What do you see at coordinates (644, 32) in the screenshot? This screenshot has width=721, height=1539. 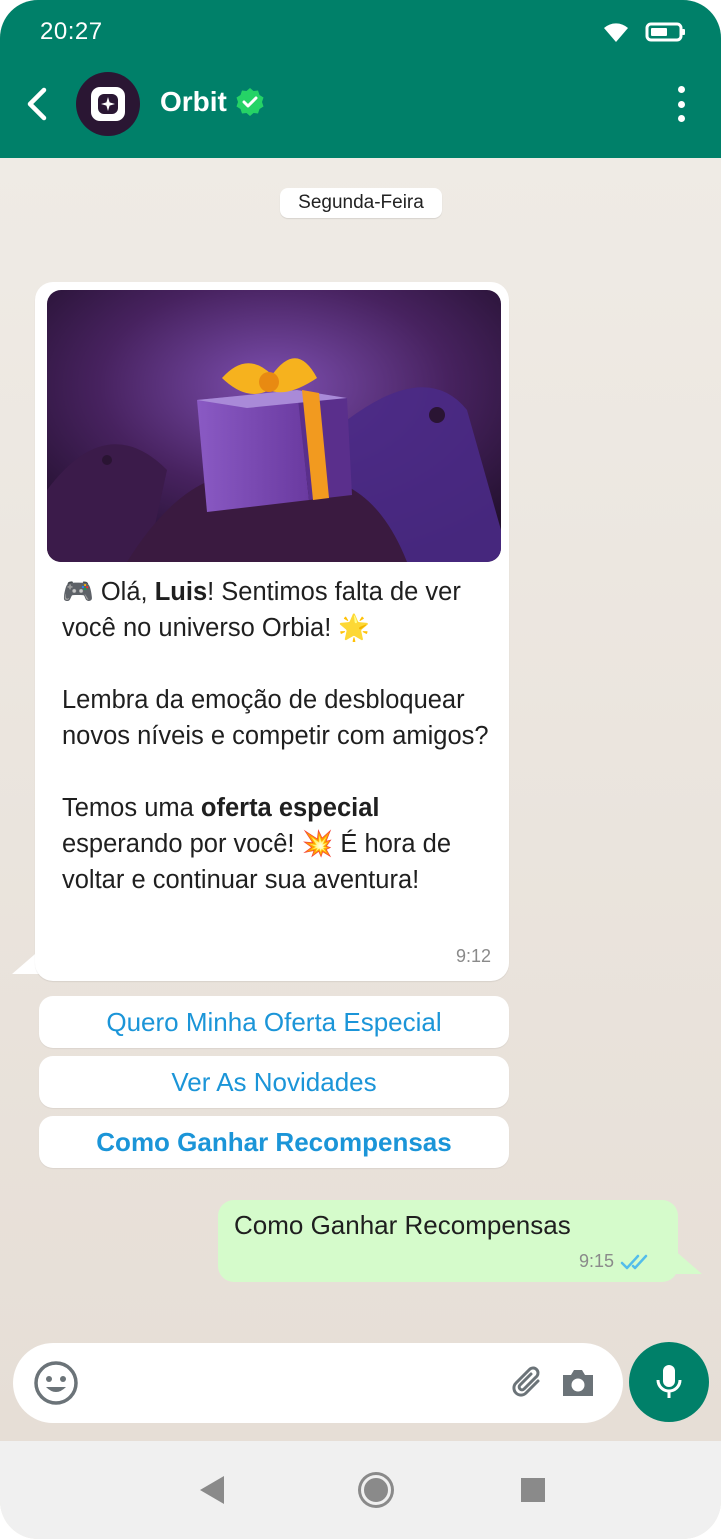 I see `status-icons` at bounding box center [644, 32].